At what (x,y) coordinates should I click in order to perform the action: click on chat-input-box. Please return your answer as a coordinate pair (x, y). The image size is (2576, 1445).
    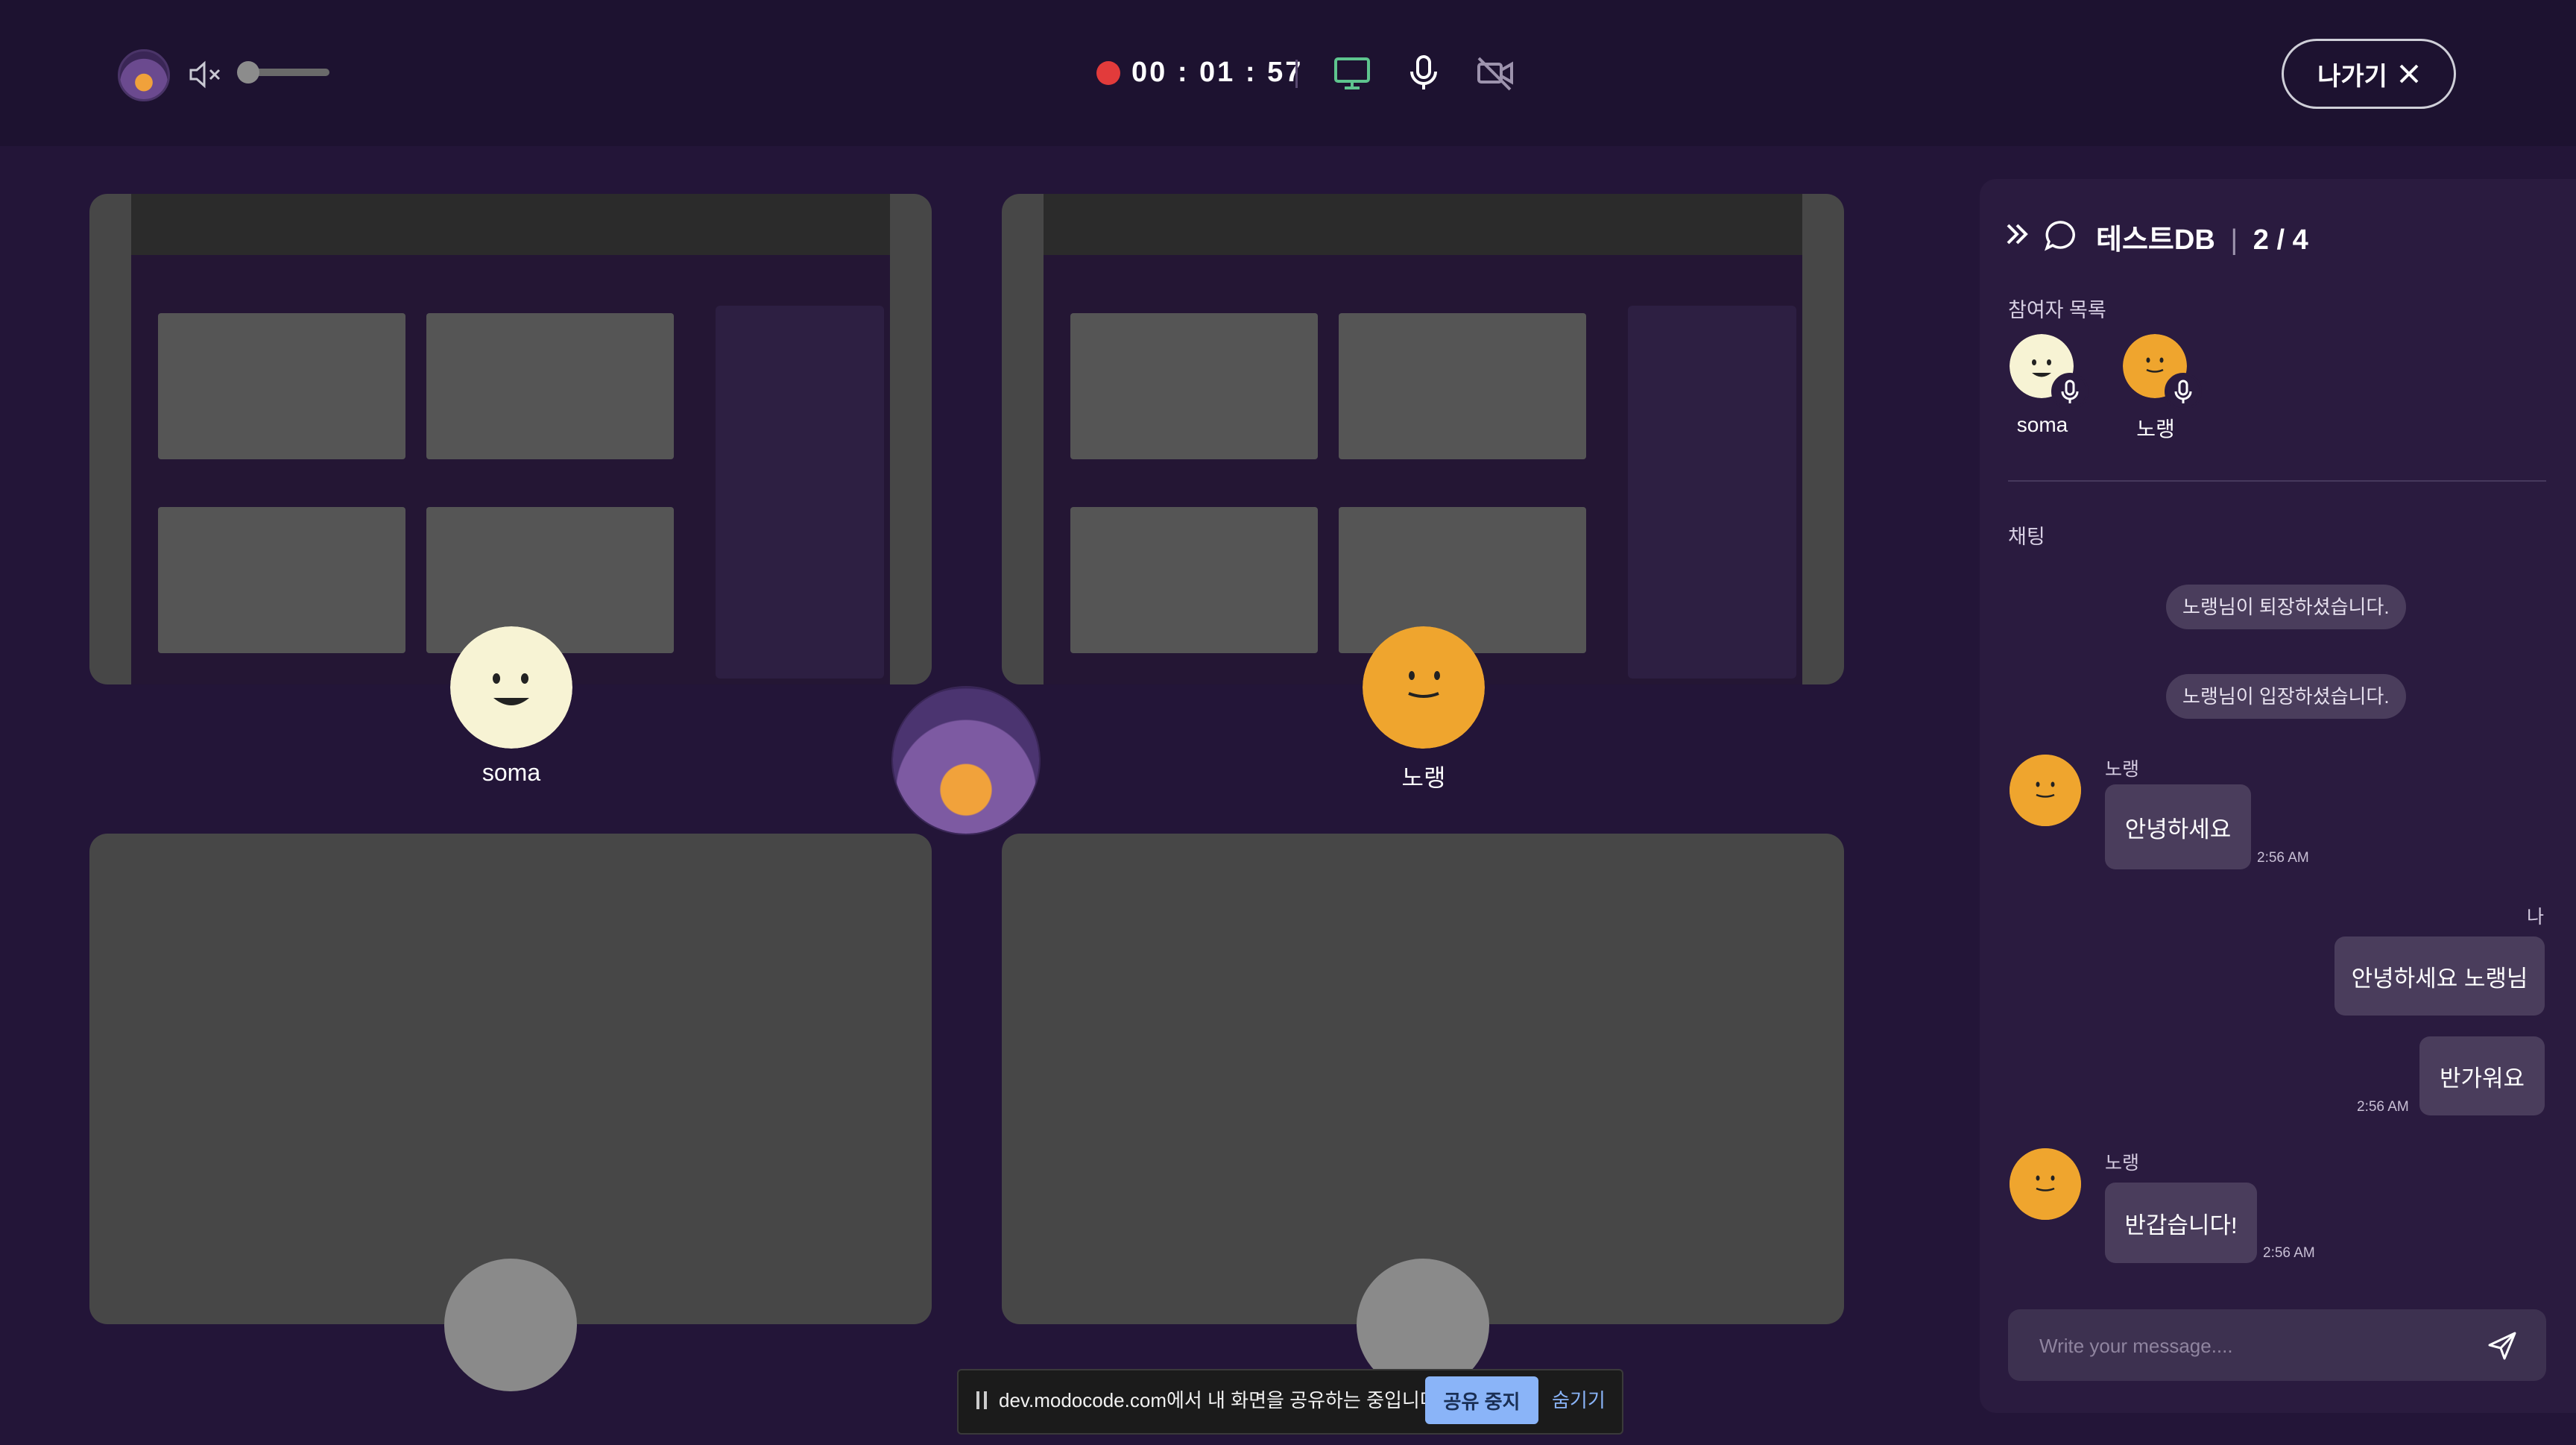
    Looking at the image, I should click on (2277, 1345).